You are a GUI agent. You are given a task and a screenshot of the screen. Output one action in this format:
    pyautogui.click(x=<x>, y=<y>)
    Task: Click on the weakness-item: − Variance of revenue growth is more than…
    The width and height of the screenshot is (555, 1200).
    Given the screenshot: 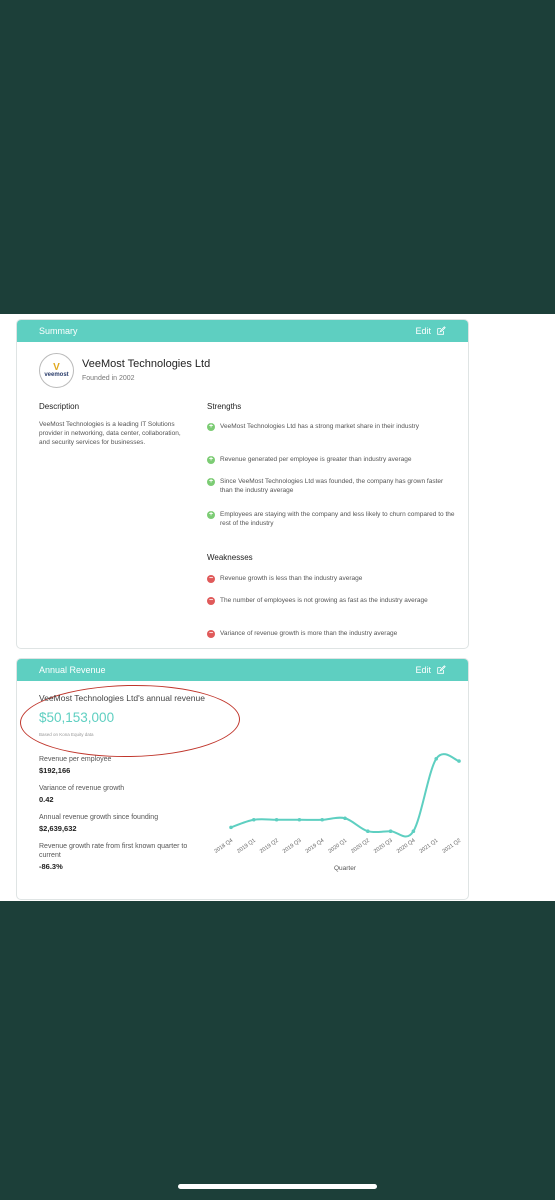 What is the action you would take?
    pyautogui.click(x=302, y=633)
    